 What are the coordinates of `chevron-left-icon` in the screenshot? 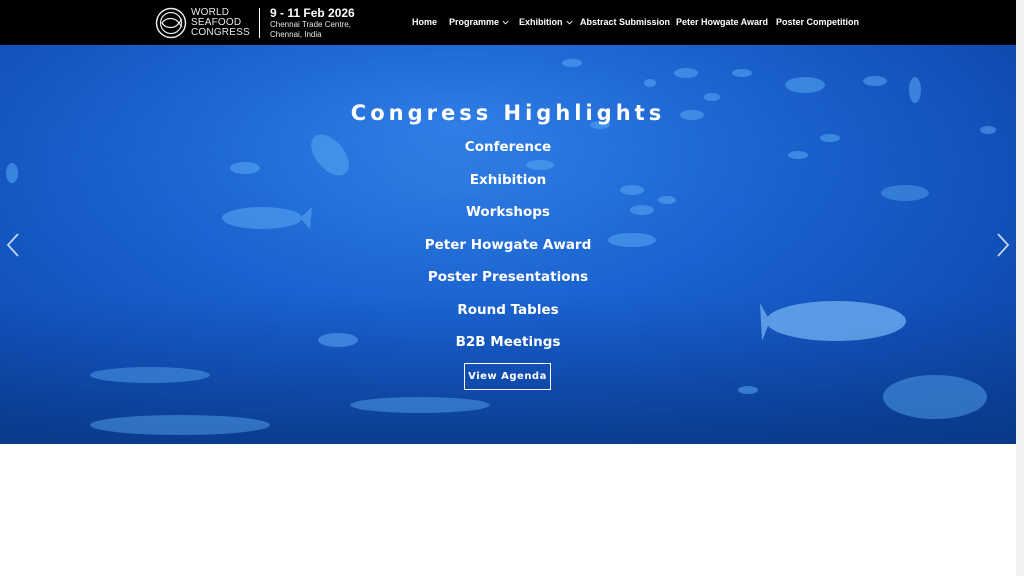 It's located at (13, 245).